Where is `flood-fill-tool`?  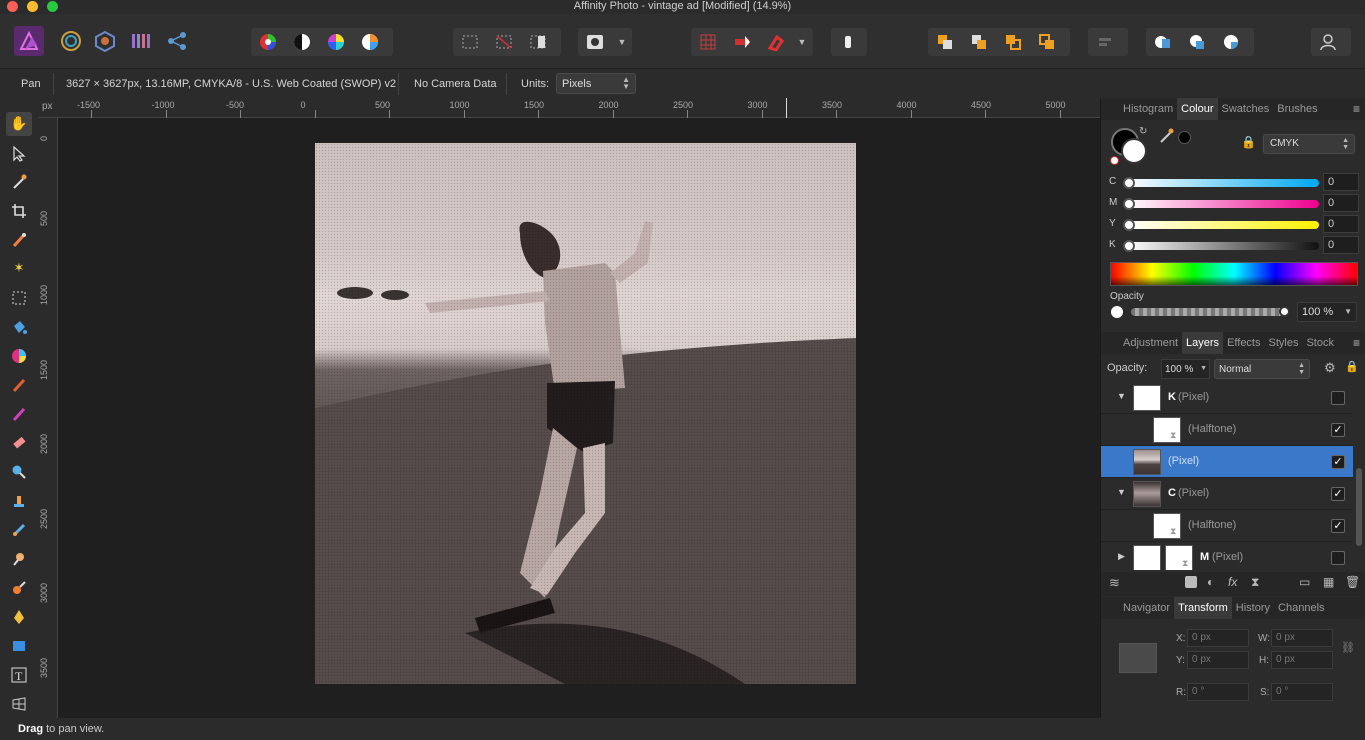
flood-fill-tool is located at coordinates (19, 327).